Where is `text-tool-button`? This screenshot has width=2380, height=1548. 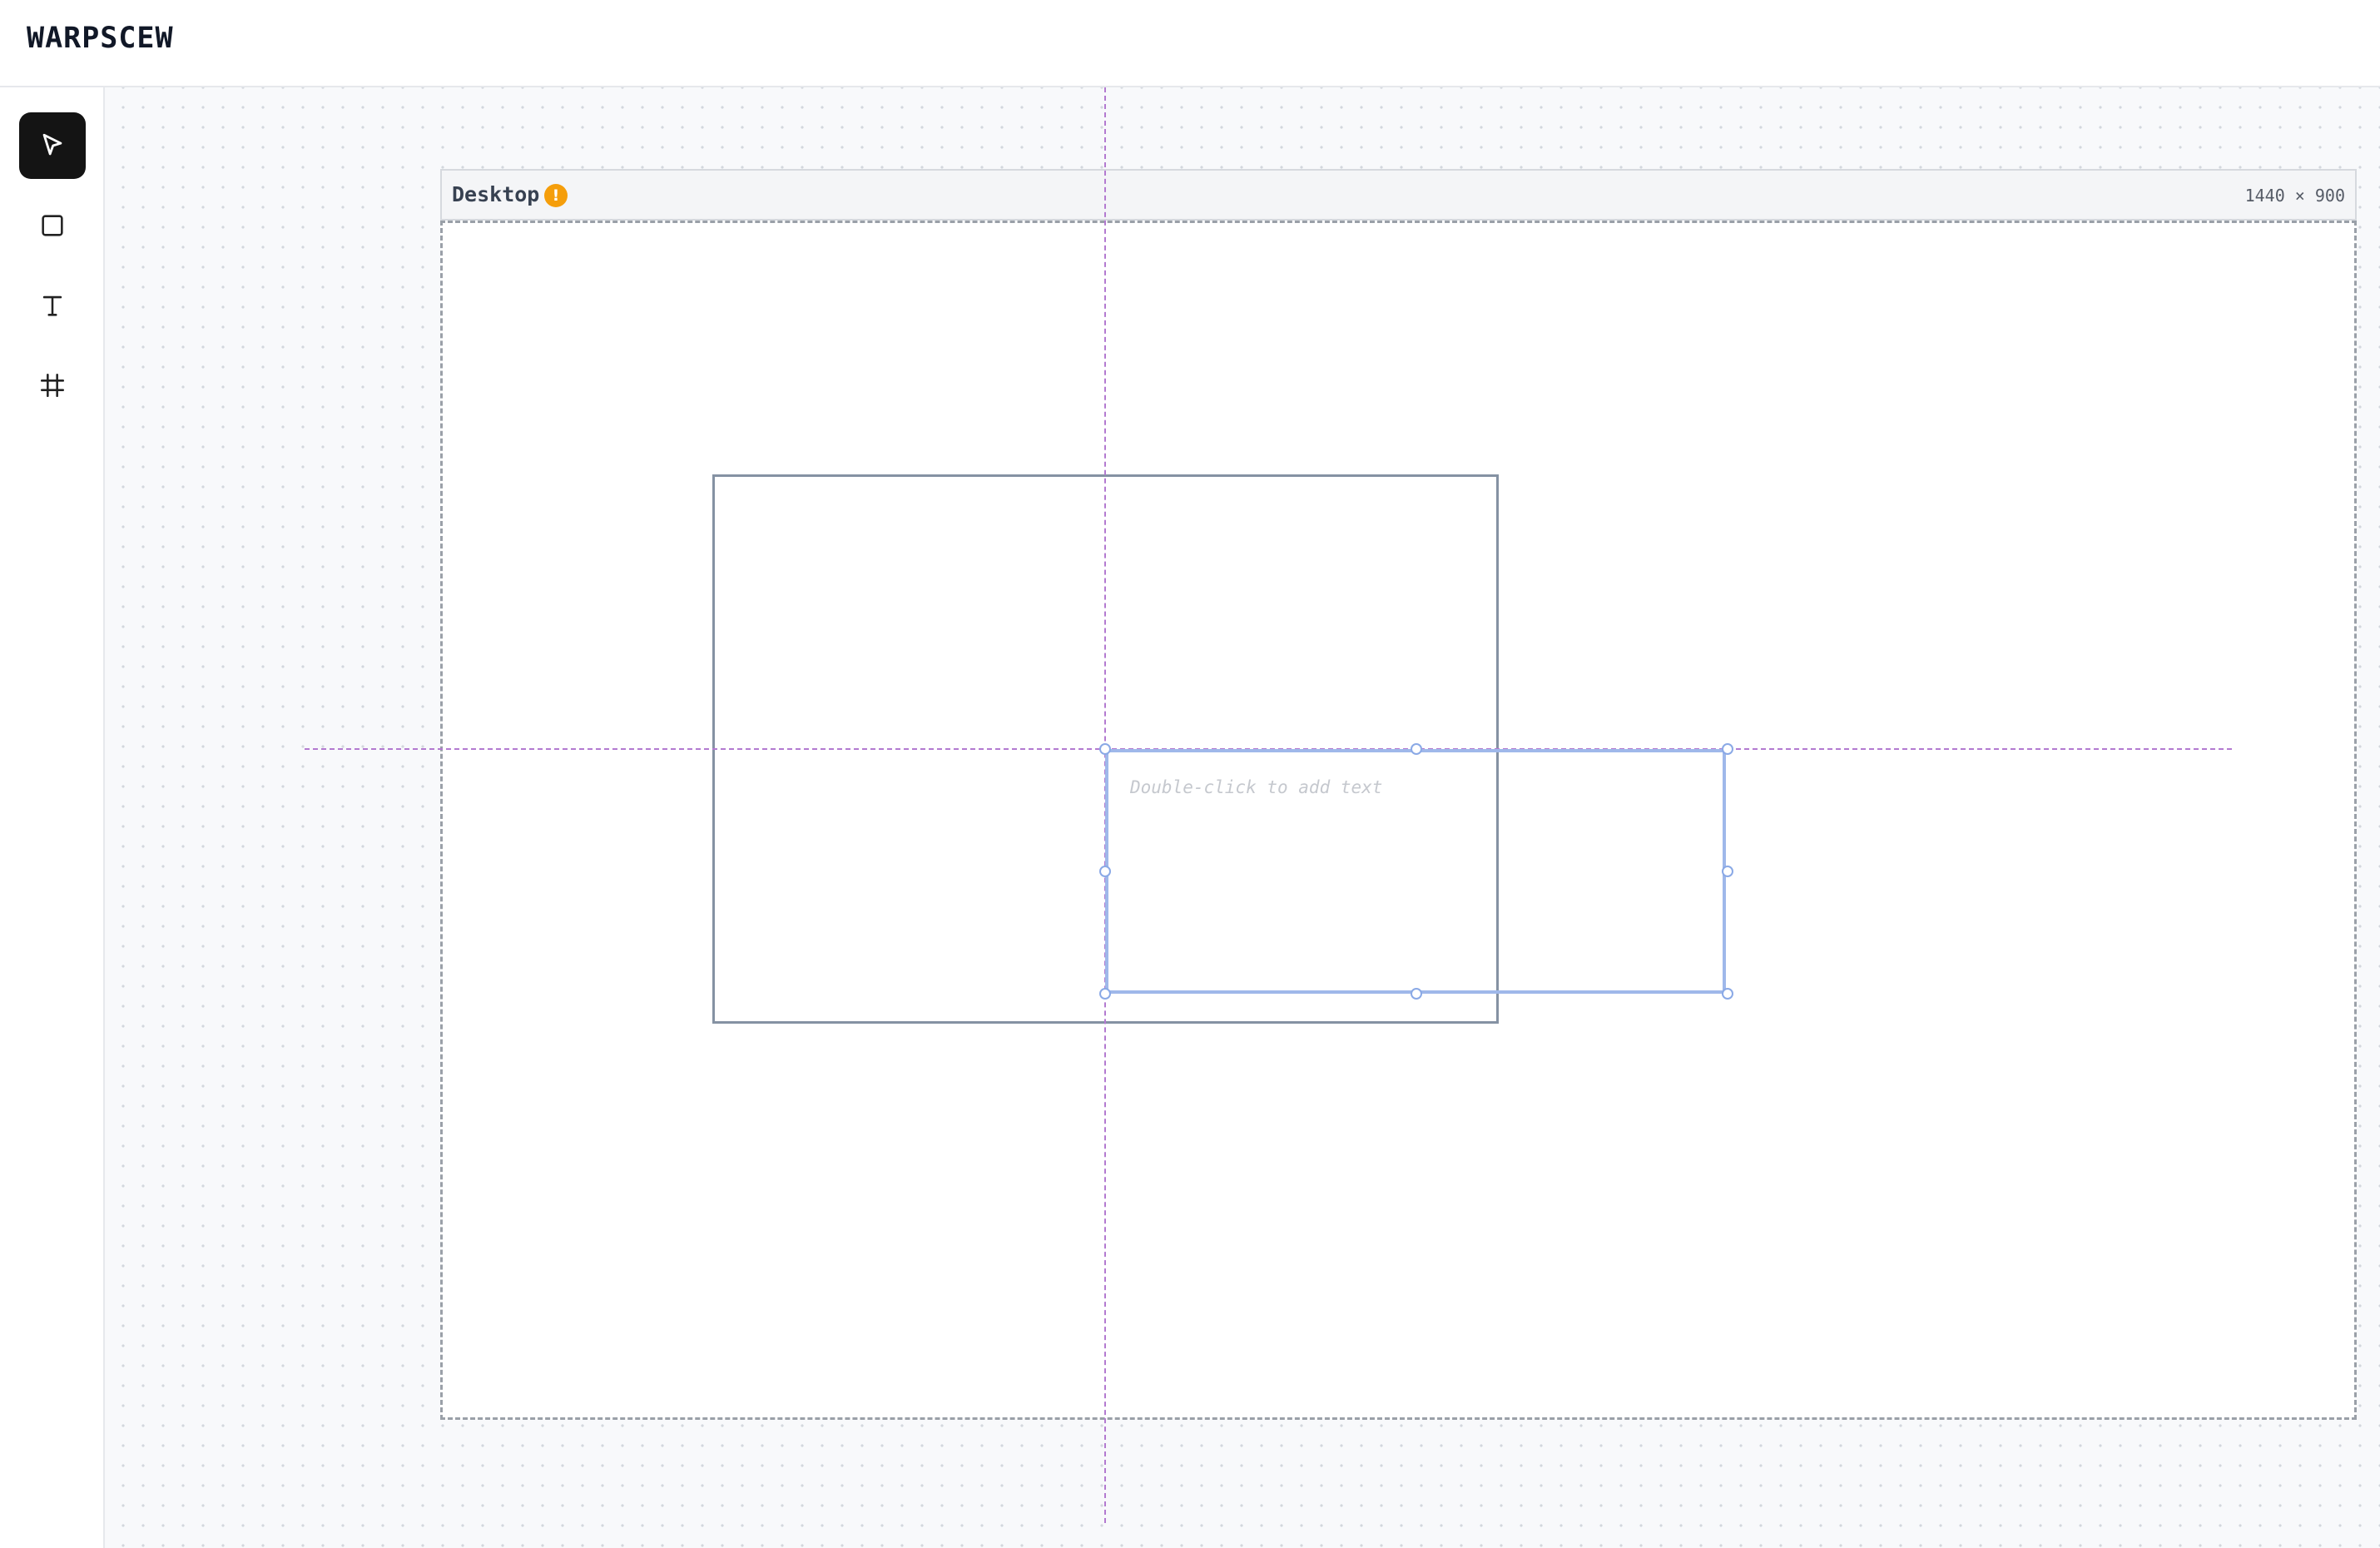 text-tool-button is located at coordinates (52, 305).